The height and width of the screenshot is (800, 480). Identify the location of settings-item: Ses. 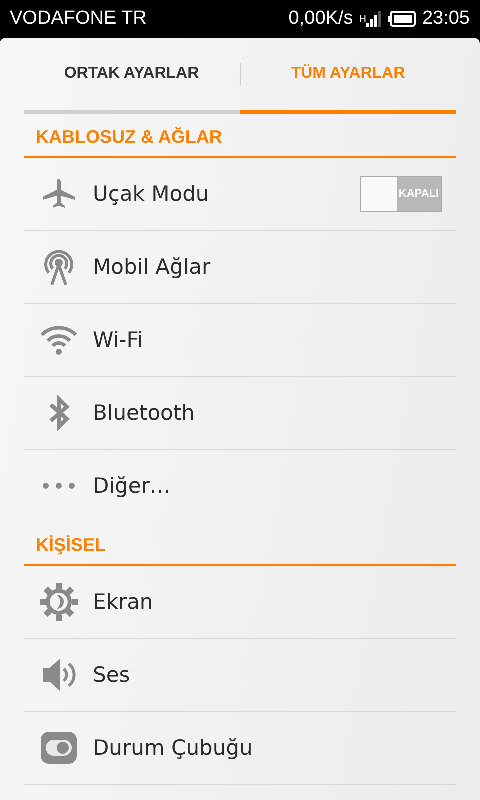
(240, 675).